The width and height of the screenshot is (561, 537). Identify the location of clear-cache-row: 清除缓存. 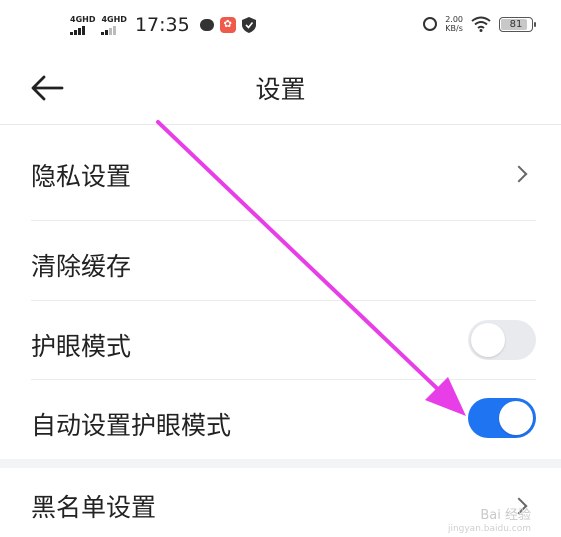
(280, 261).